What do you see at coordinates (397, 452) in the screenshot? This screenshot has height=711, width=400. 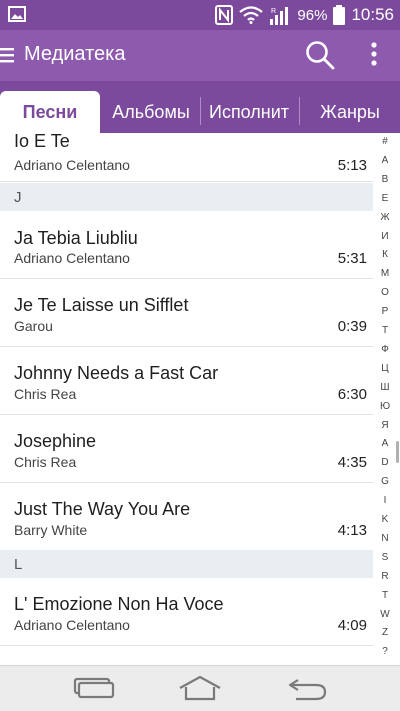 I see `scrollbar-thumb` at bounding box center [397, 452].